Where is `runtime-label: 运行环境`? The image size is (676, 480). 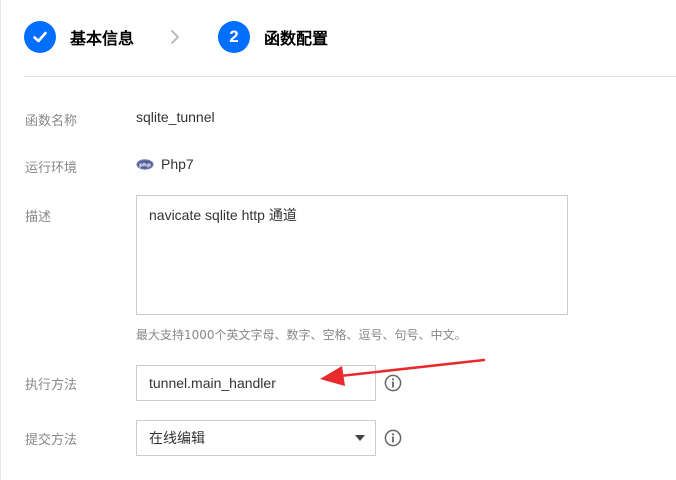
runtime-label: 运行环境 is located at coordinates (51, 168).